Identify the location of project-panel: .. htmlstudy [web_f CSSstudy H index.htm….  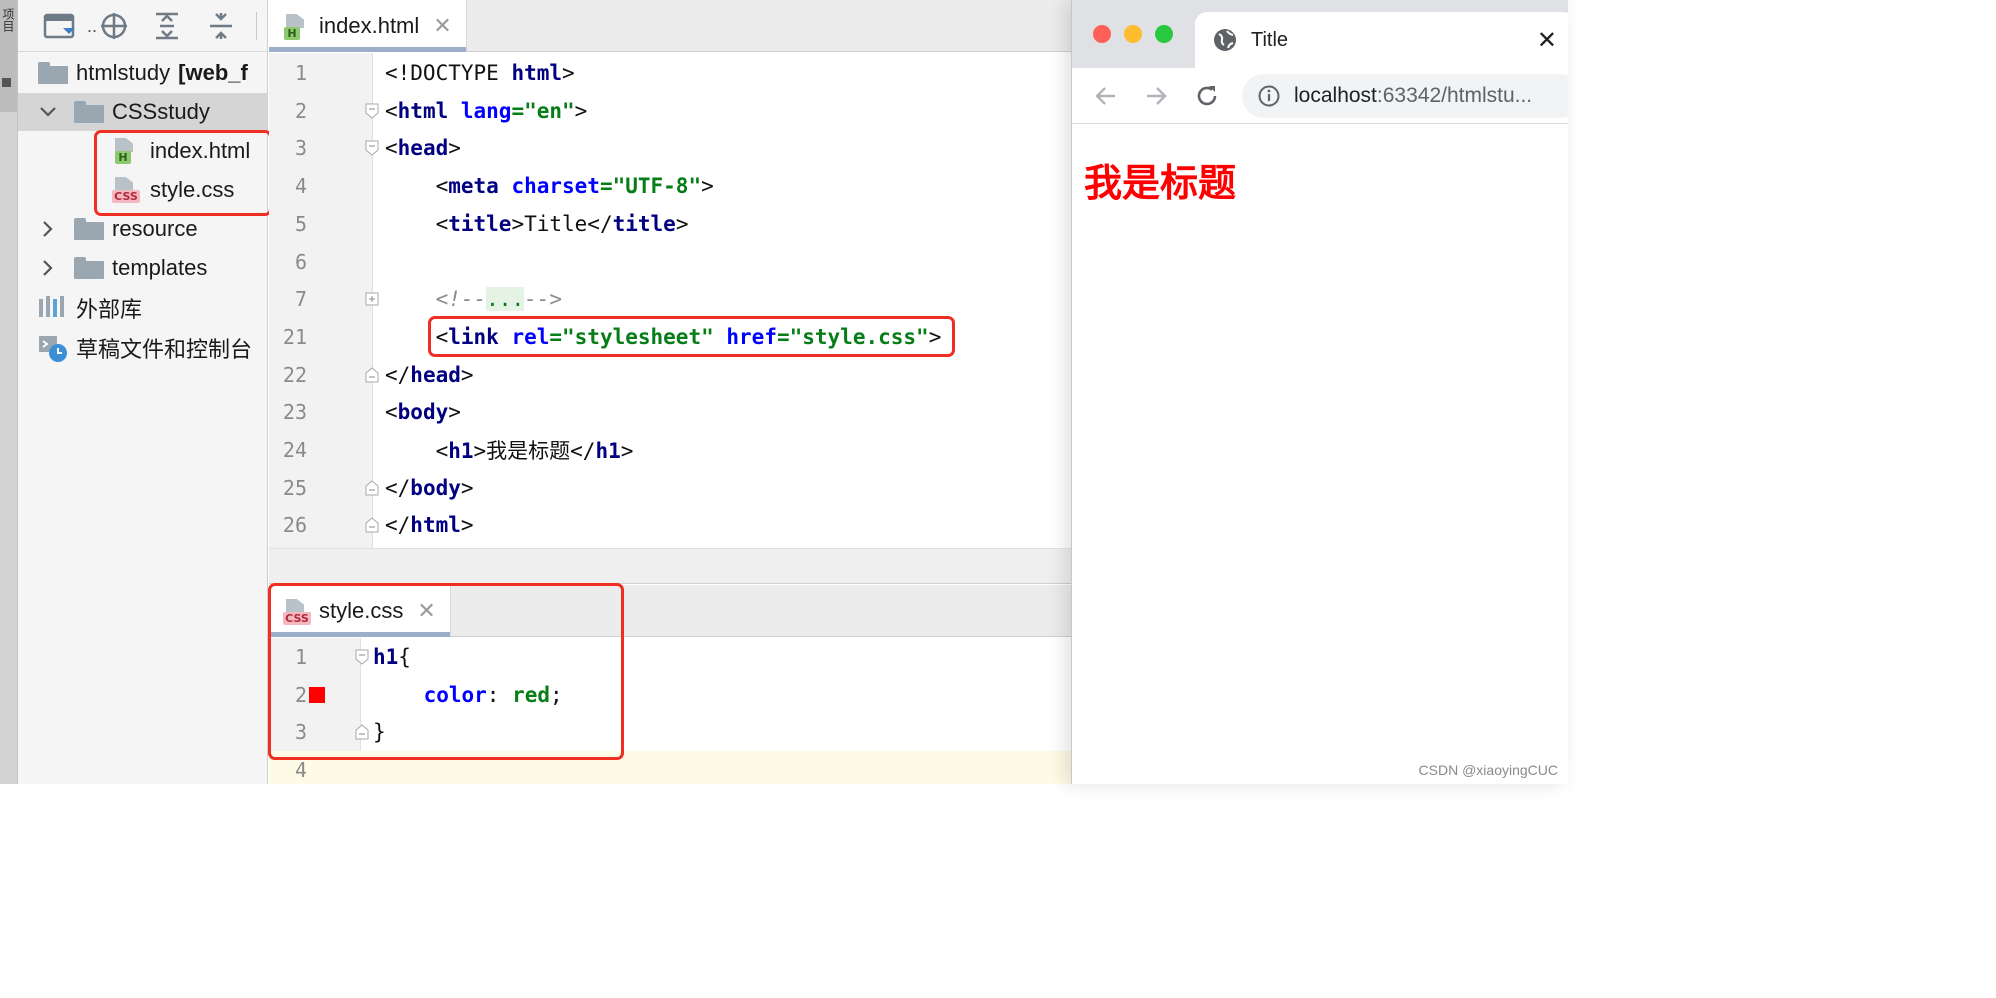
(143, 392).